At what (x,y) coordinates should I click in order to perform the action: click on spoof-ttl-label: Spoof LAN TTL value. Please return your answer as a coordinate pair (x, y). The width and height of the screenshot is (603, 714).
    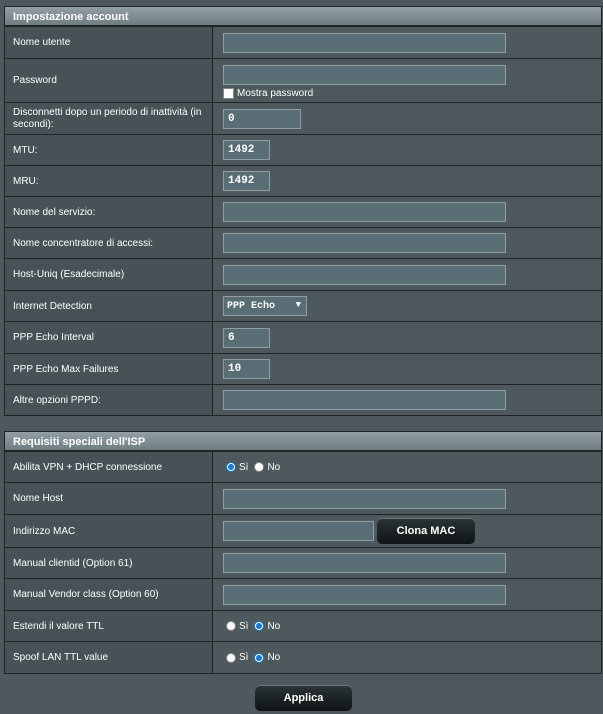
    Looking at the image, I should click on (108, 657).